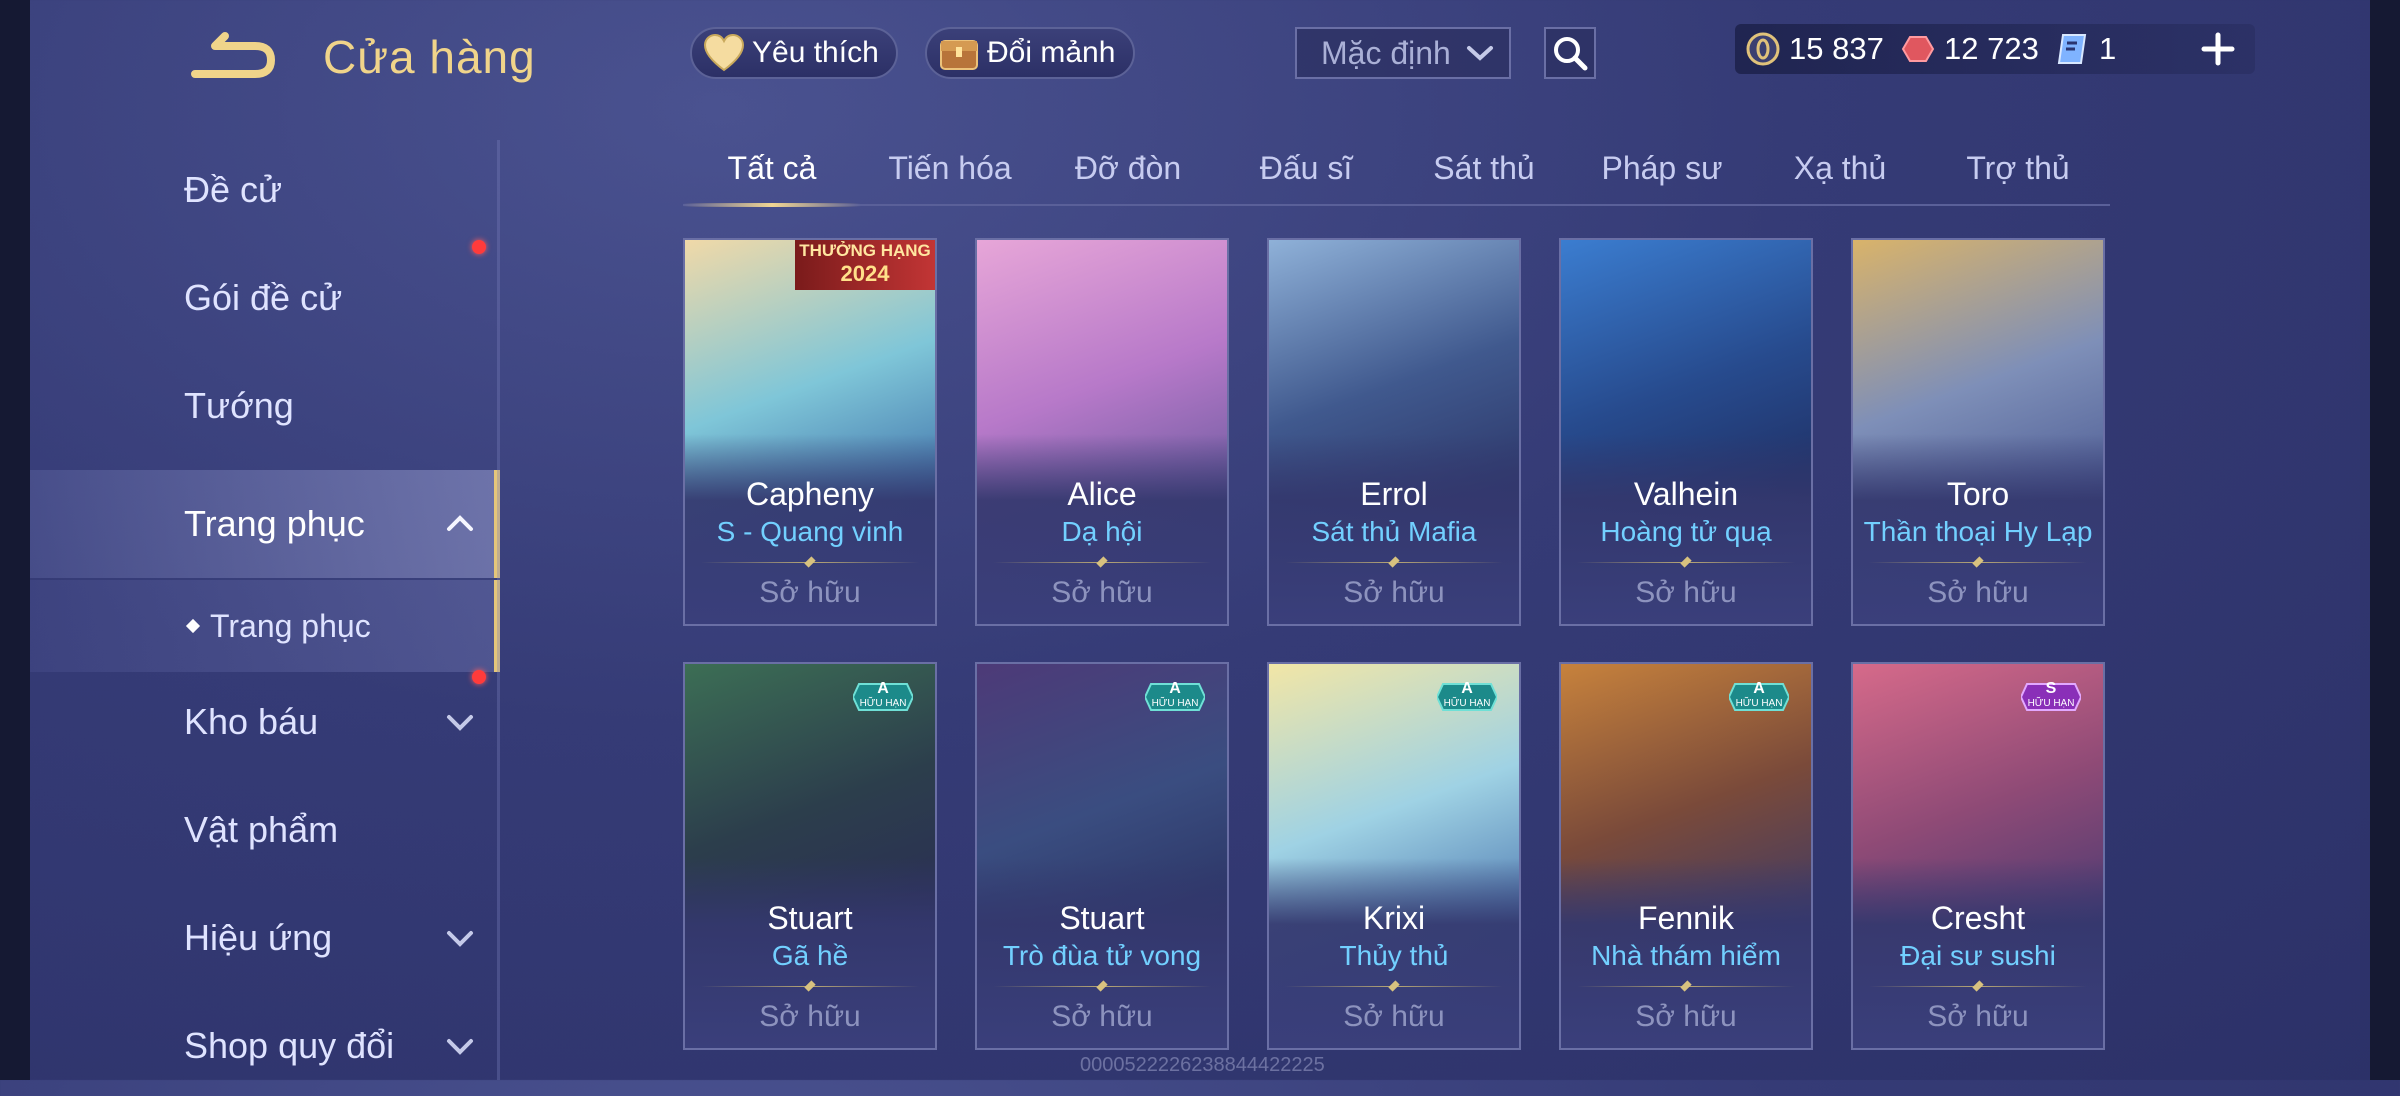  Describe the element at coordinates (1128, 172) in the screenshot. I see `tab-tank: Đỡ đòn` at that location.